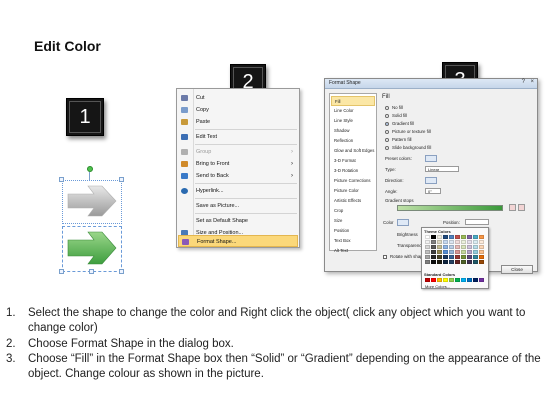  What do you see at coordinates (521, 207) in the screenshot?
I see `remove-stop-icon` at bounding box center [521, 207].